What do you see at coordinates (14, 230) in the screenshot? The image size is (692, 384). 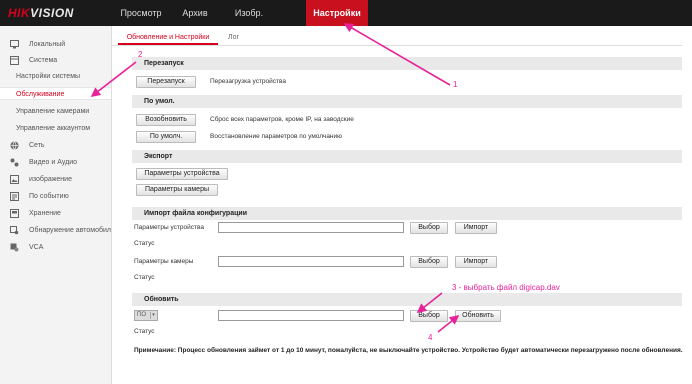 I see `vehicle-detection-icon` at bounding box center [14, 230].